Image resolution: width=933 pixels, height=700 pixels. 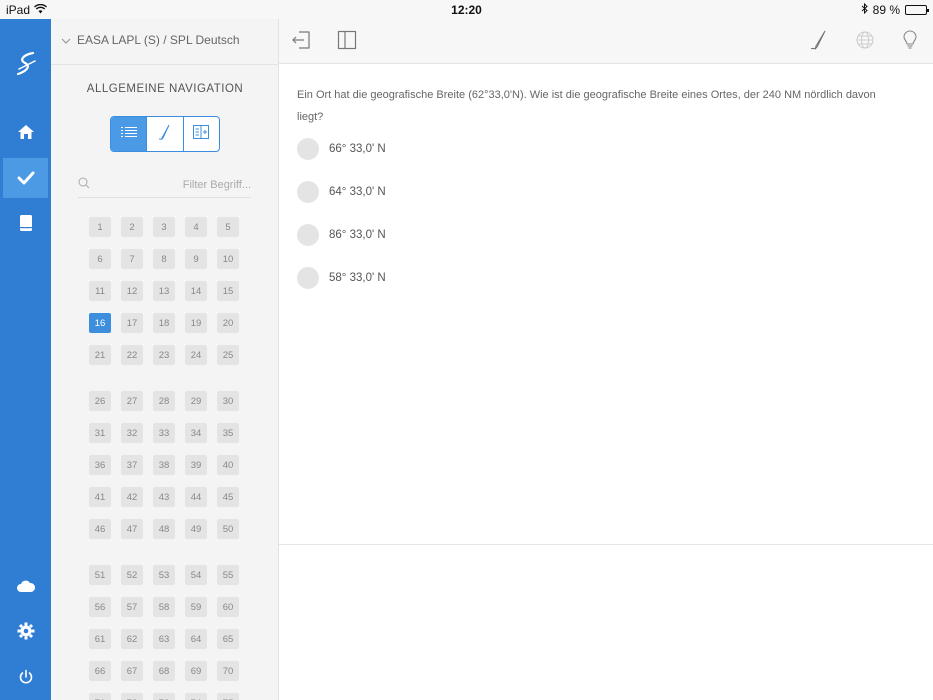 What do you see at coordinates (196, 529) in the screenshot?
I see `question-number-49: 49` at bounding box center [196, 529].